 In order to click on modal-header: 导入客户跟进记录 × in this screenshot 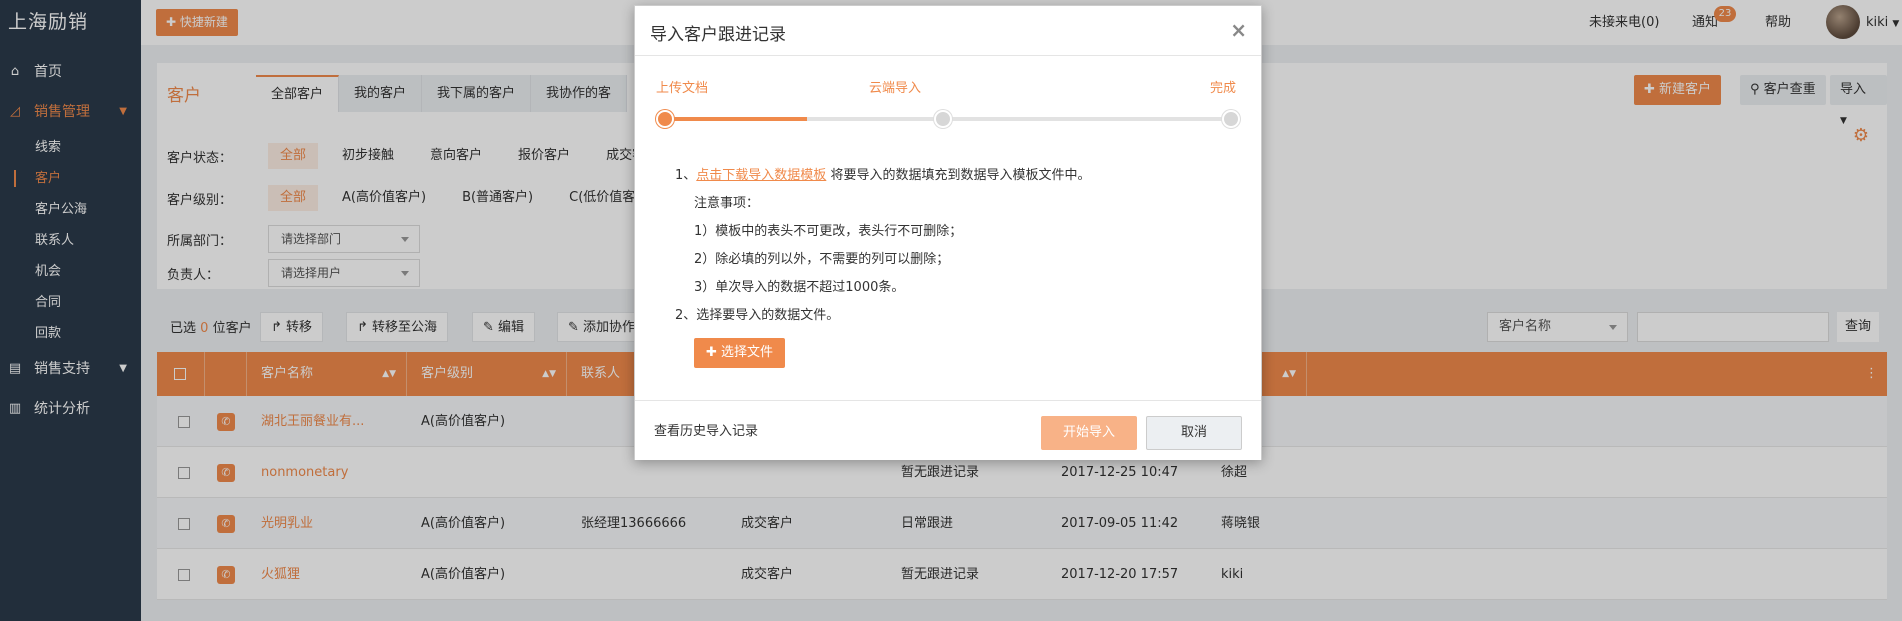, I will do `click(948, 31)`.